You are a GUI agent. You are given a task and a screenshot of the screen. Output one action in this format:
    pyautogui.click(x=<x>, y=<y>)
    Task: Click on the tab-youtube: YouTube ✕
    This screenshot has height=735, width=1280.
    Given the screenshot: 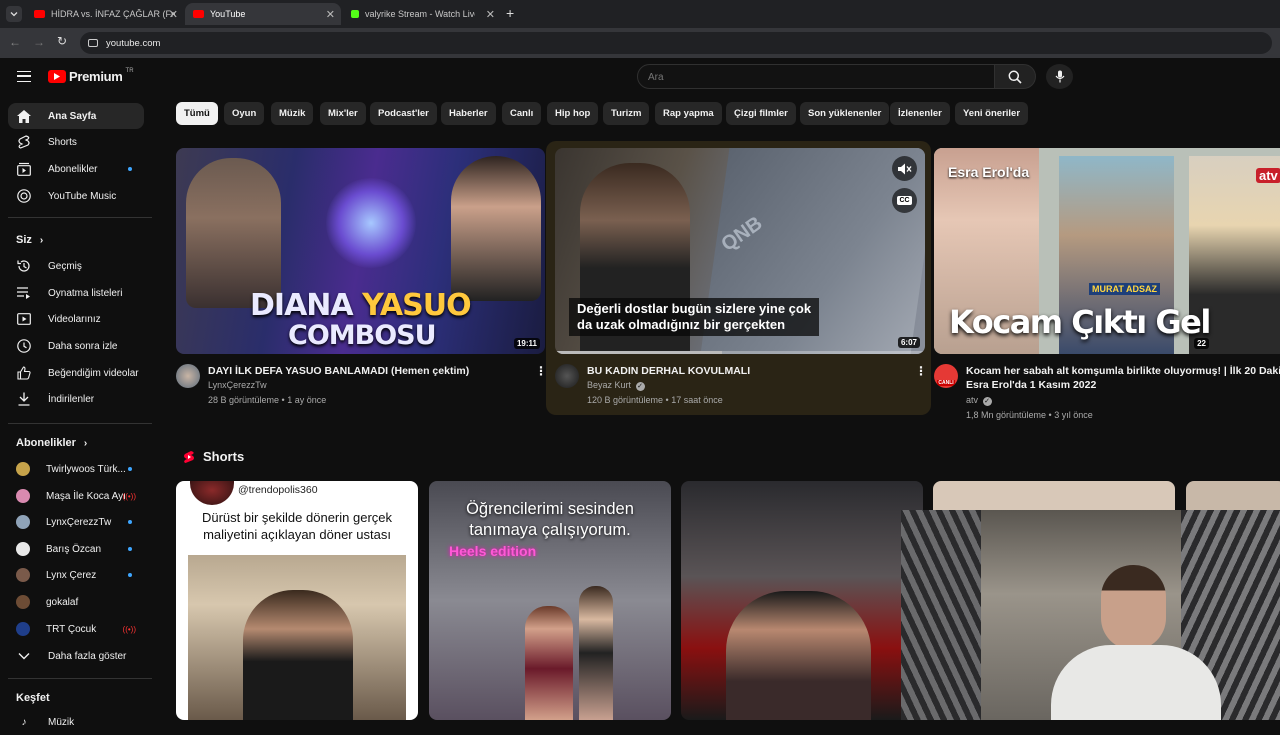 What is the action you would take?
    pyautogui.click(x=263, y=14)
    